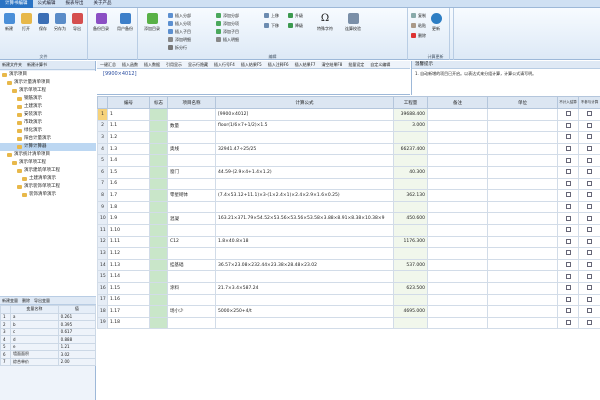  Describe the element at coordinates (410, 102) in the screenshot. I see `col-qty: 工程量` at that location.